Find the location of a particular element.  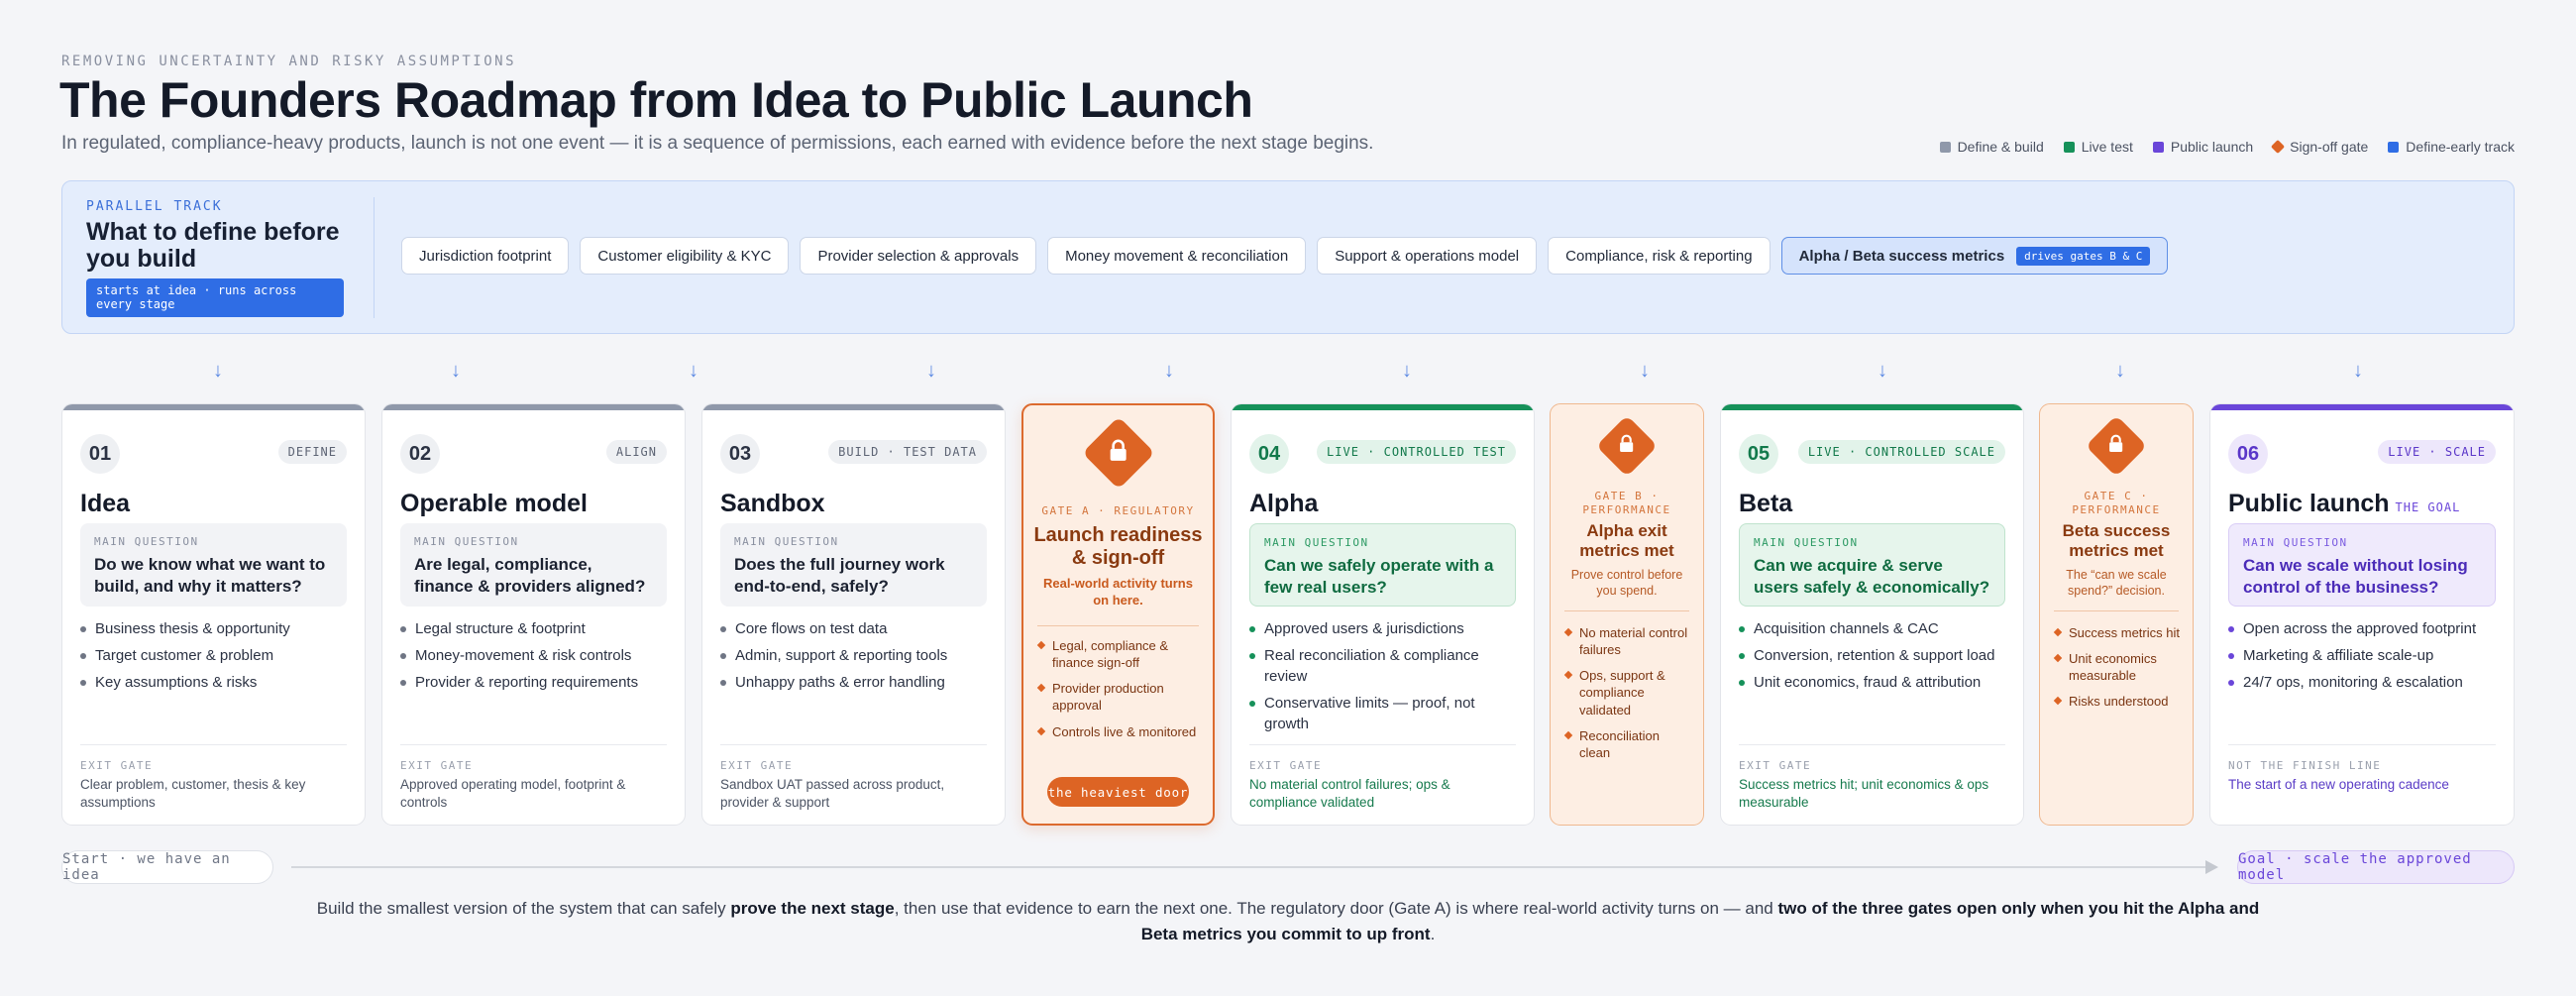

list-item: Legal, compliance & finance sign-off is located at coordinates (1119, 654).